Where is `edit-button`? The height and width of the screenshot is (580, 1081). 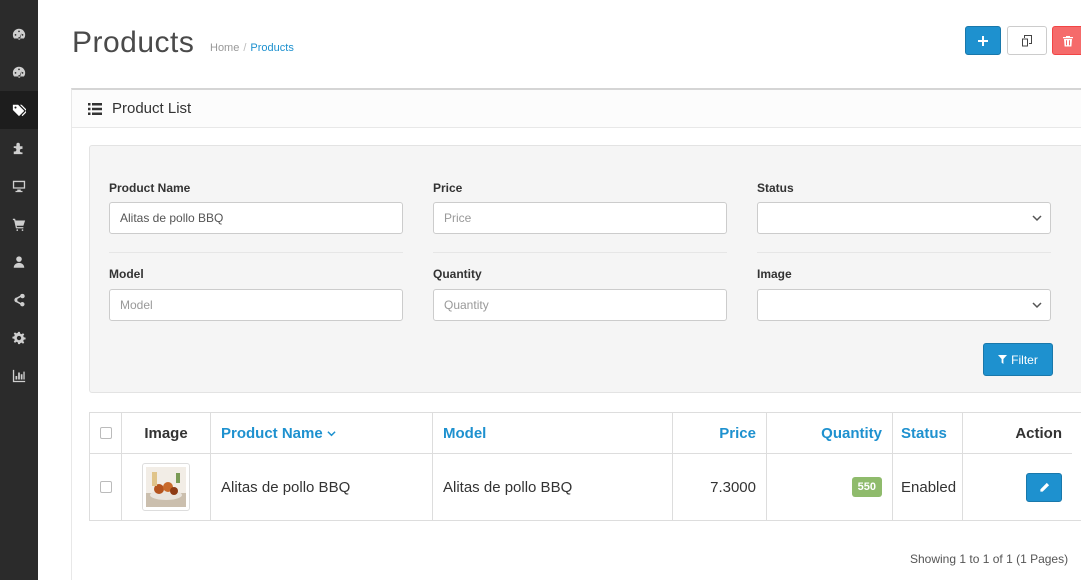 edit-button is located at coordinates (1044, 487).